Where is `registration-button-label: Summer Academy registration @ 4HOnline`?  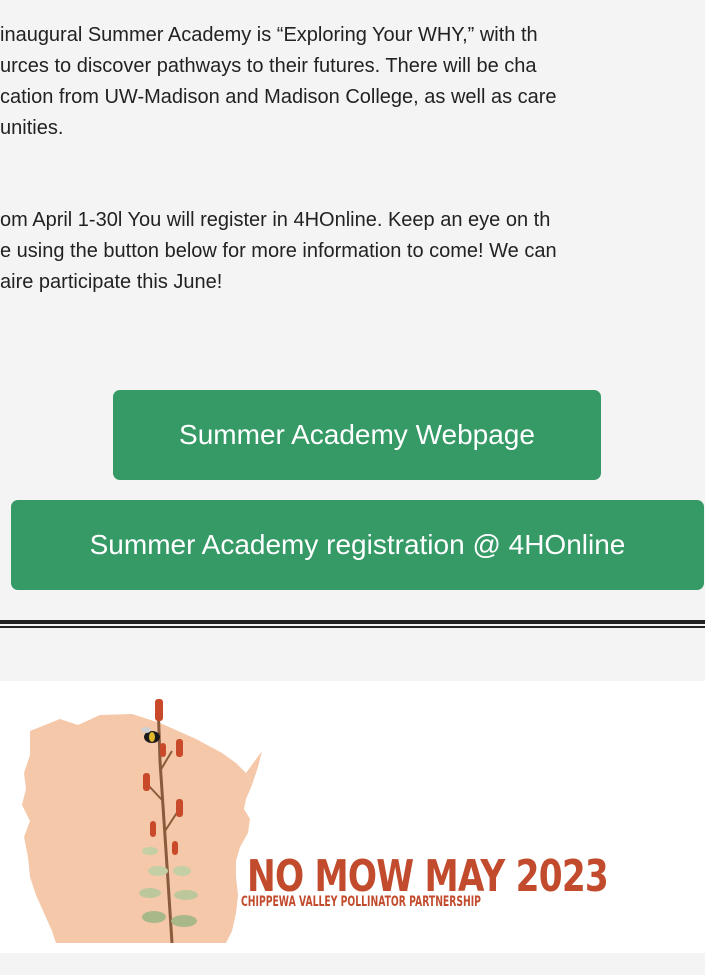
registration-button-label: Summer Academy registration @ 4HOnline is located at coordinates (357, 544).